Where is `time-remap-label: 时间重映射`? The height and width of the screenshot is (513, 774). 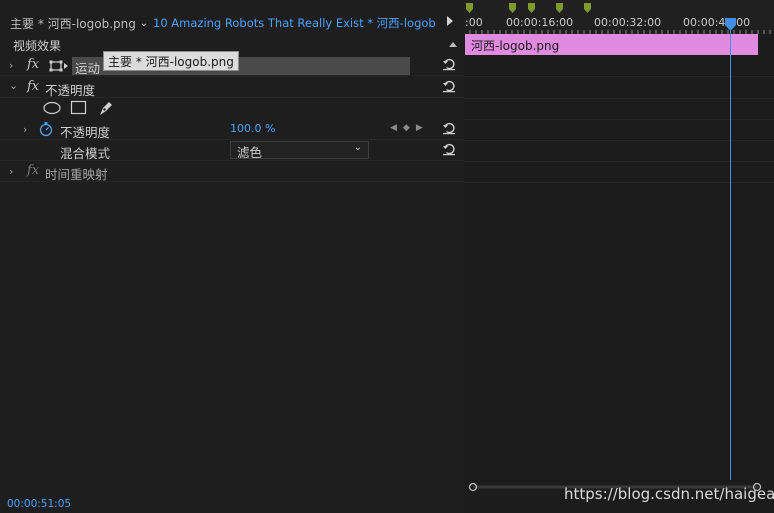
time-remap-label: 时间重映射 is located at coordinates (76, 174).